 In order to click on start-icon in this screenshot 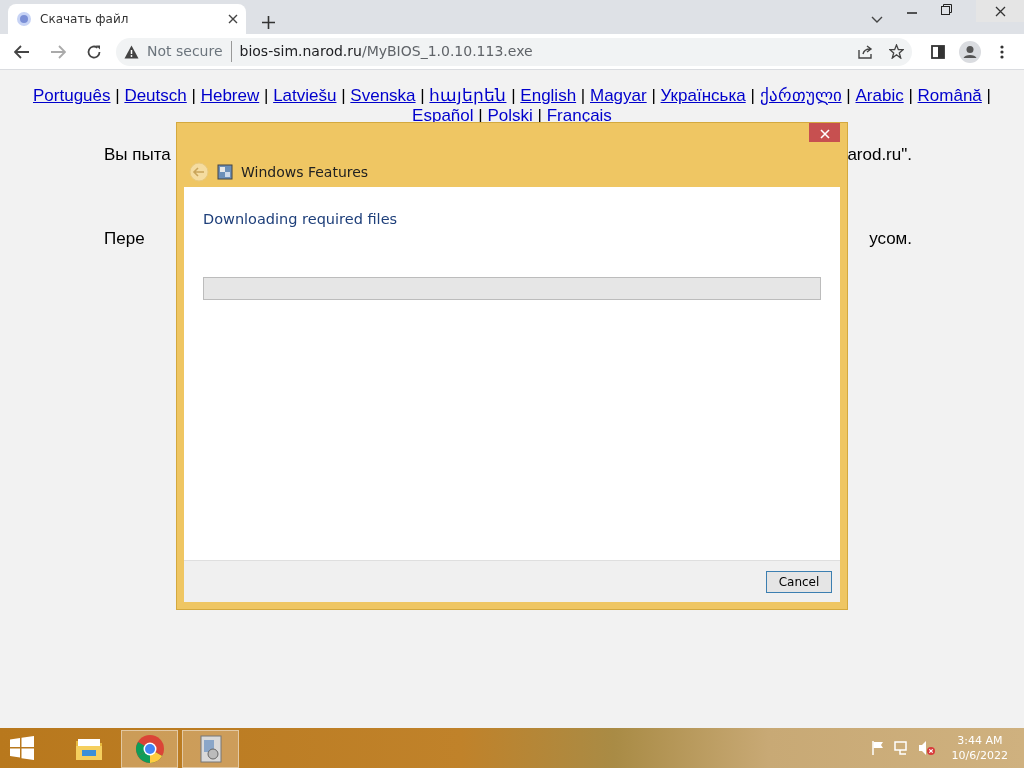, I will do `click(22, 748)`.